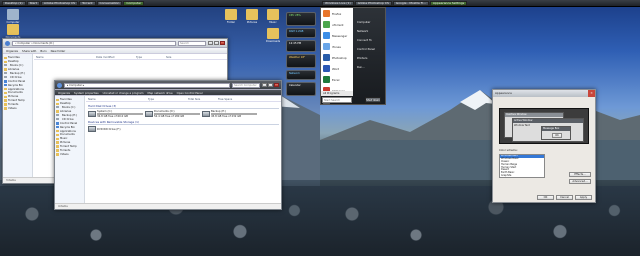  What do you see at coordinates (33, 3) in the screenshot?
I see `taskbar-button: Start` at bounding box center [33, 3].